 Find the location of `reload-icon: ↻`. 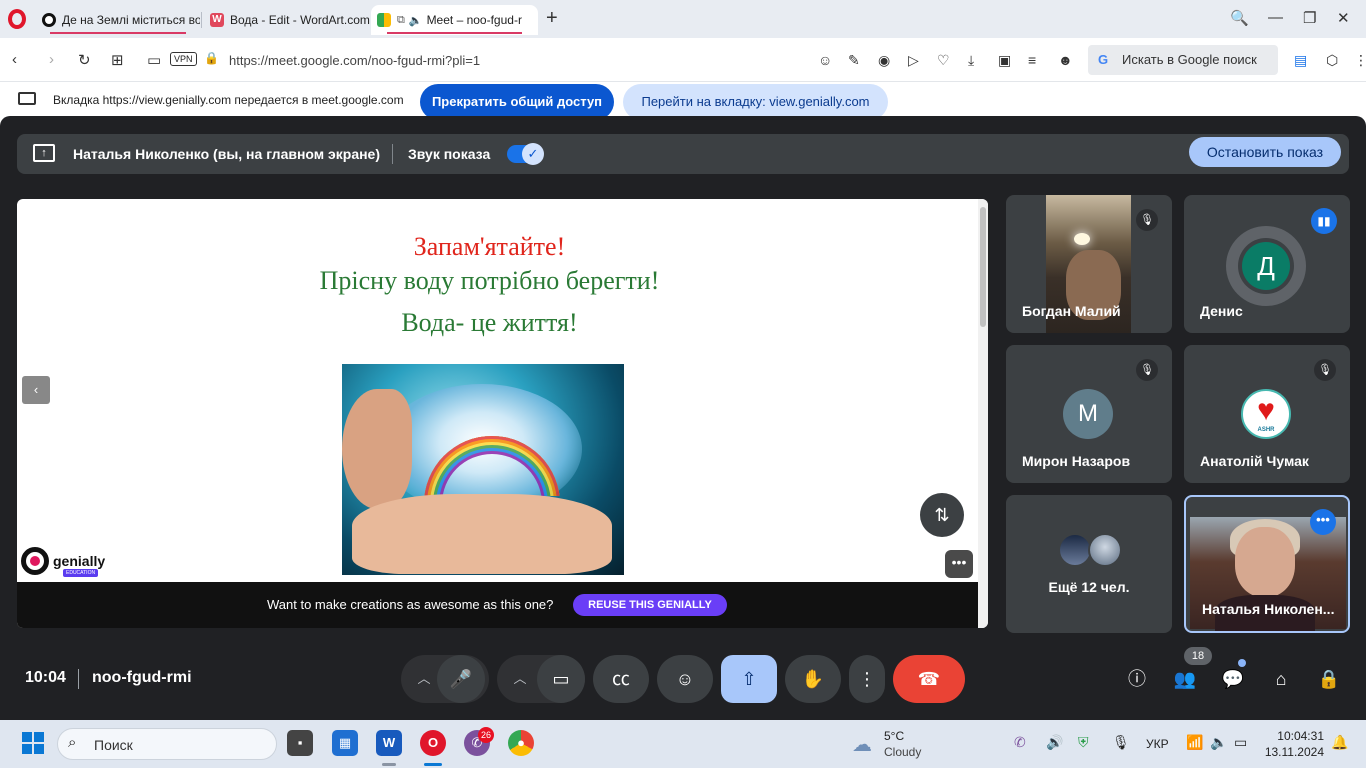

reload-icon: ↻ is located at coordinates (84, 60).